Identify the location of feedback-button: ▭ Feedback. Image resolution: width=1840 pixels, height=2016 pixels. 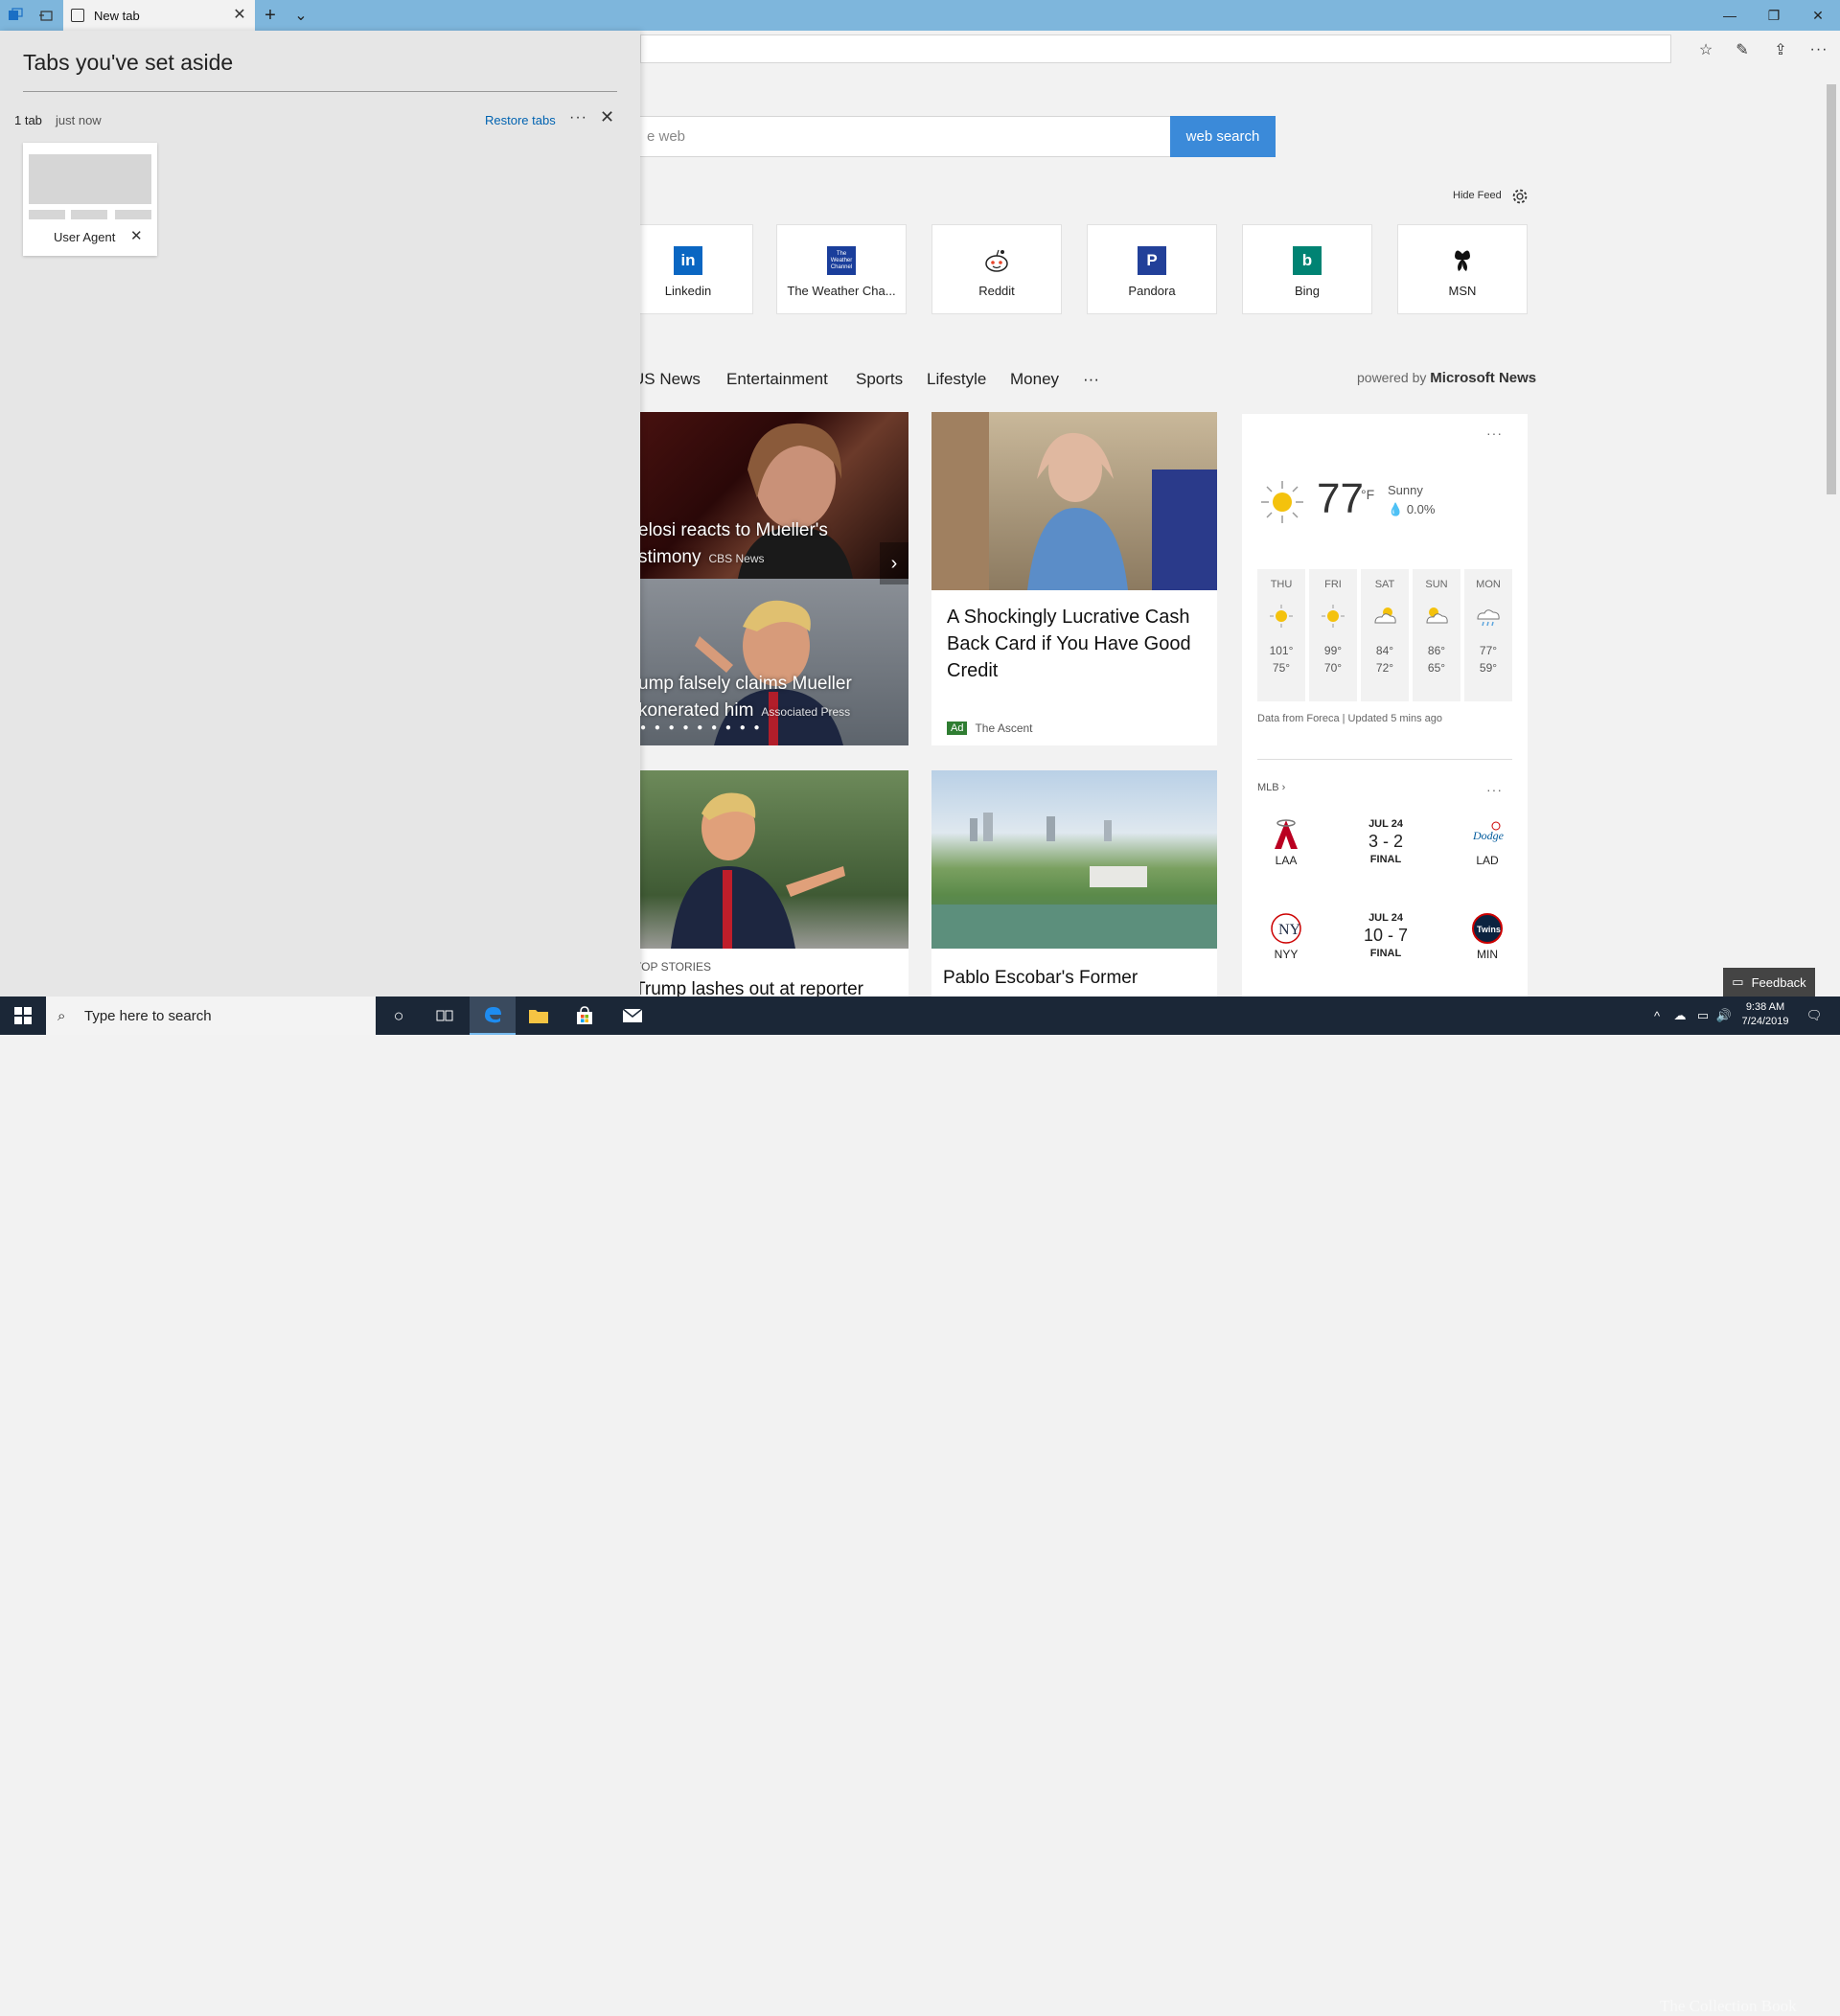
(1769, 982).